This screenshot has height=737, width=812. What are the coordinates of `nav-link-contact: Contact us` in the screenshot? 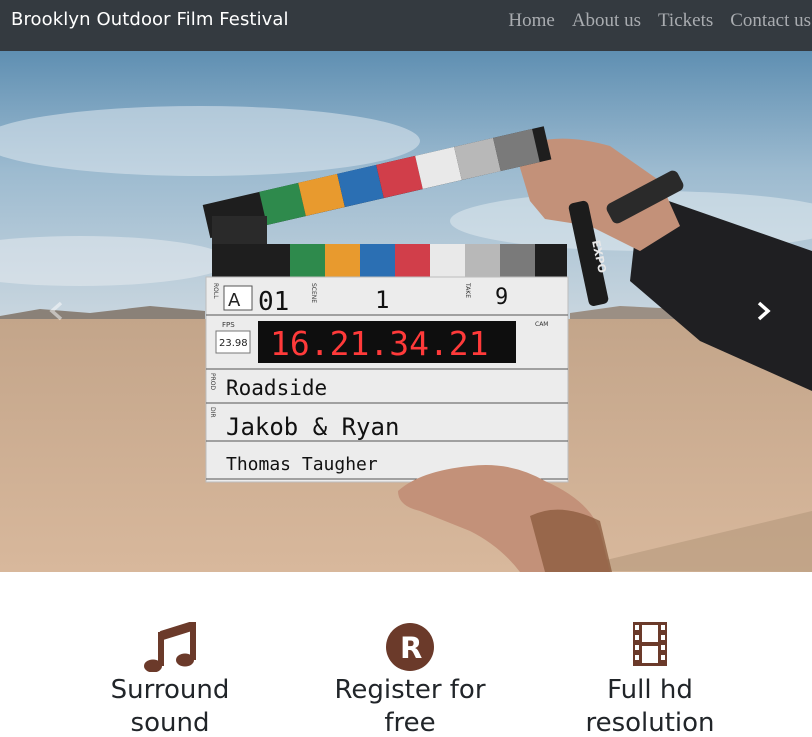 It's located at (770, 21).